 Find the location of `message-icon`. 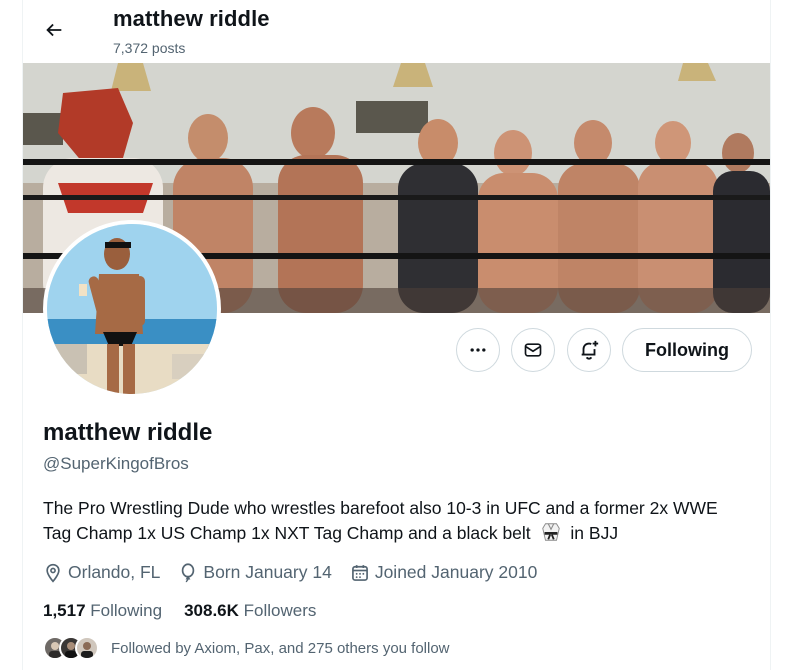

message-icon is located at coordinates (533, 350).